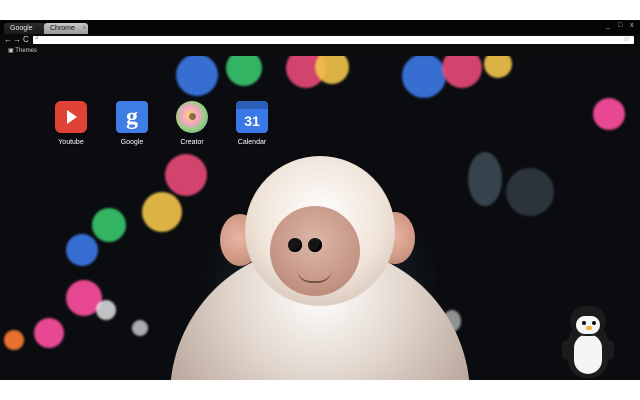  I want to click on app-creator: Creator, so click(192, 123).